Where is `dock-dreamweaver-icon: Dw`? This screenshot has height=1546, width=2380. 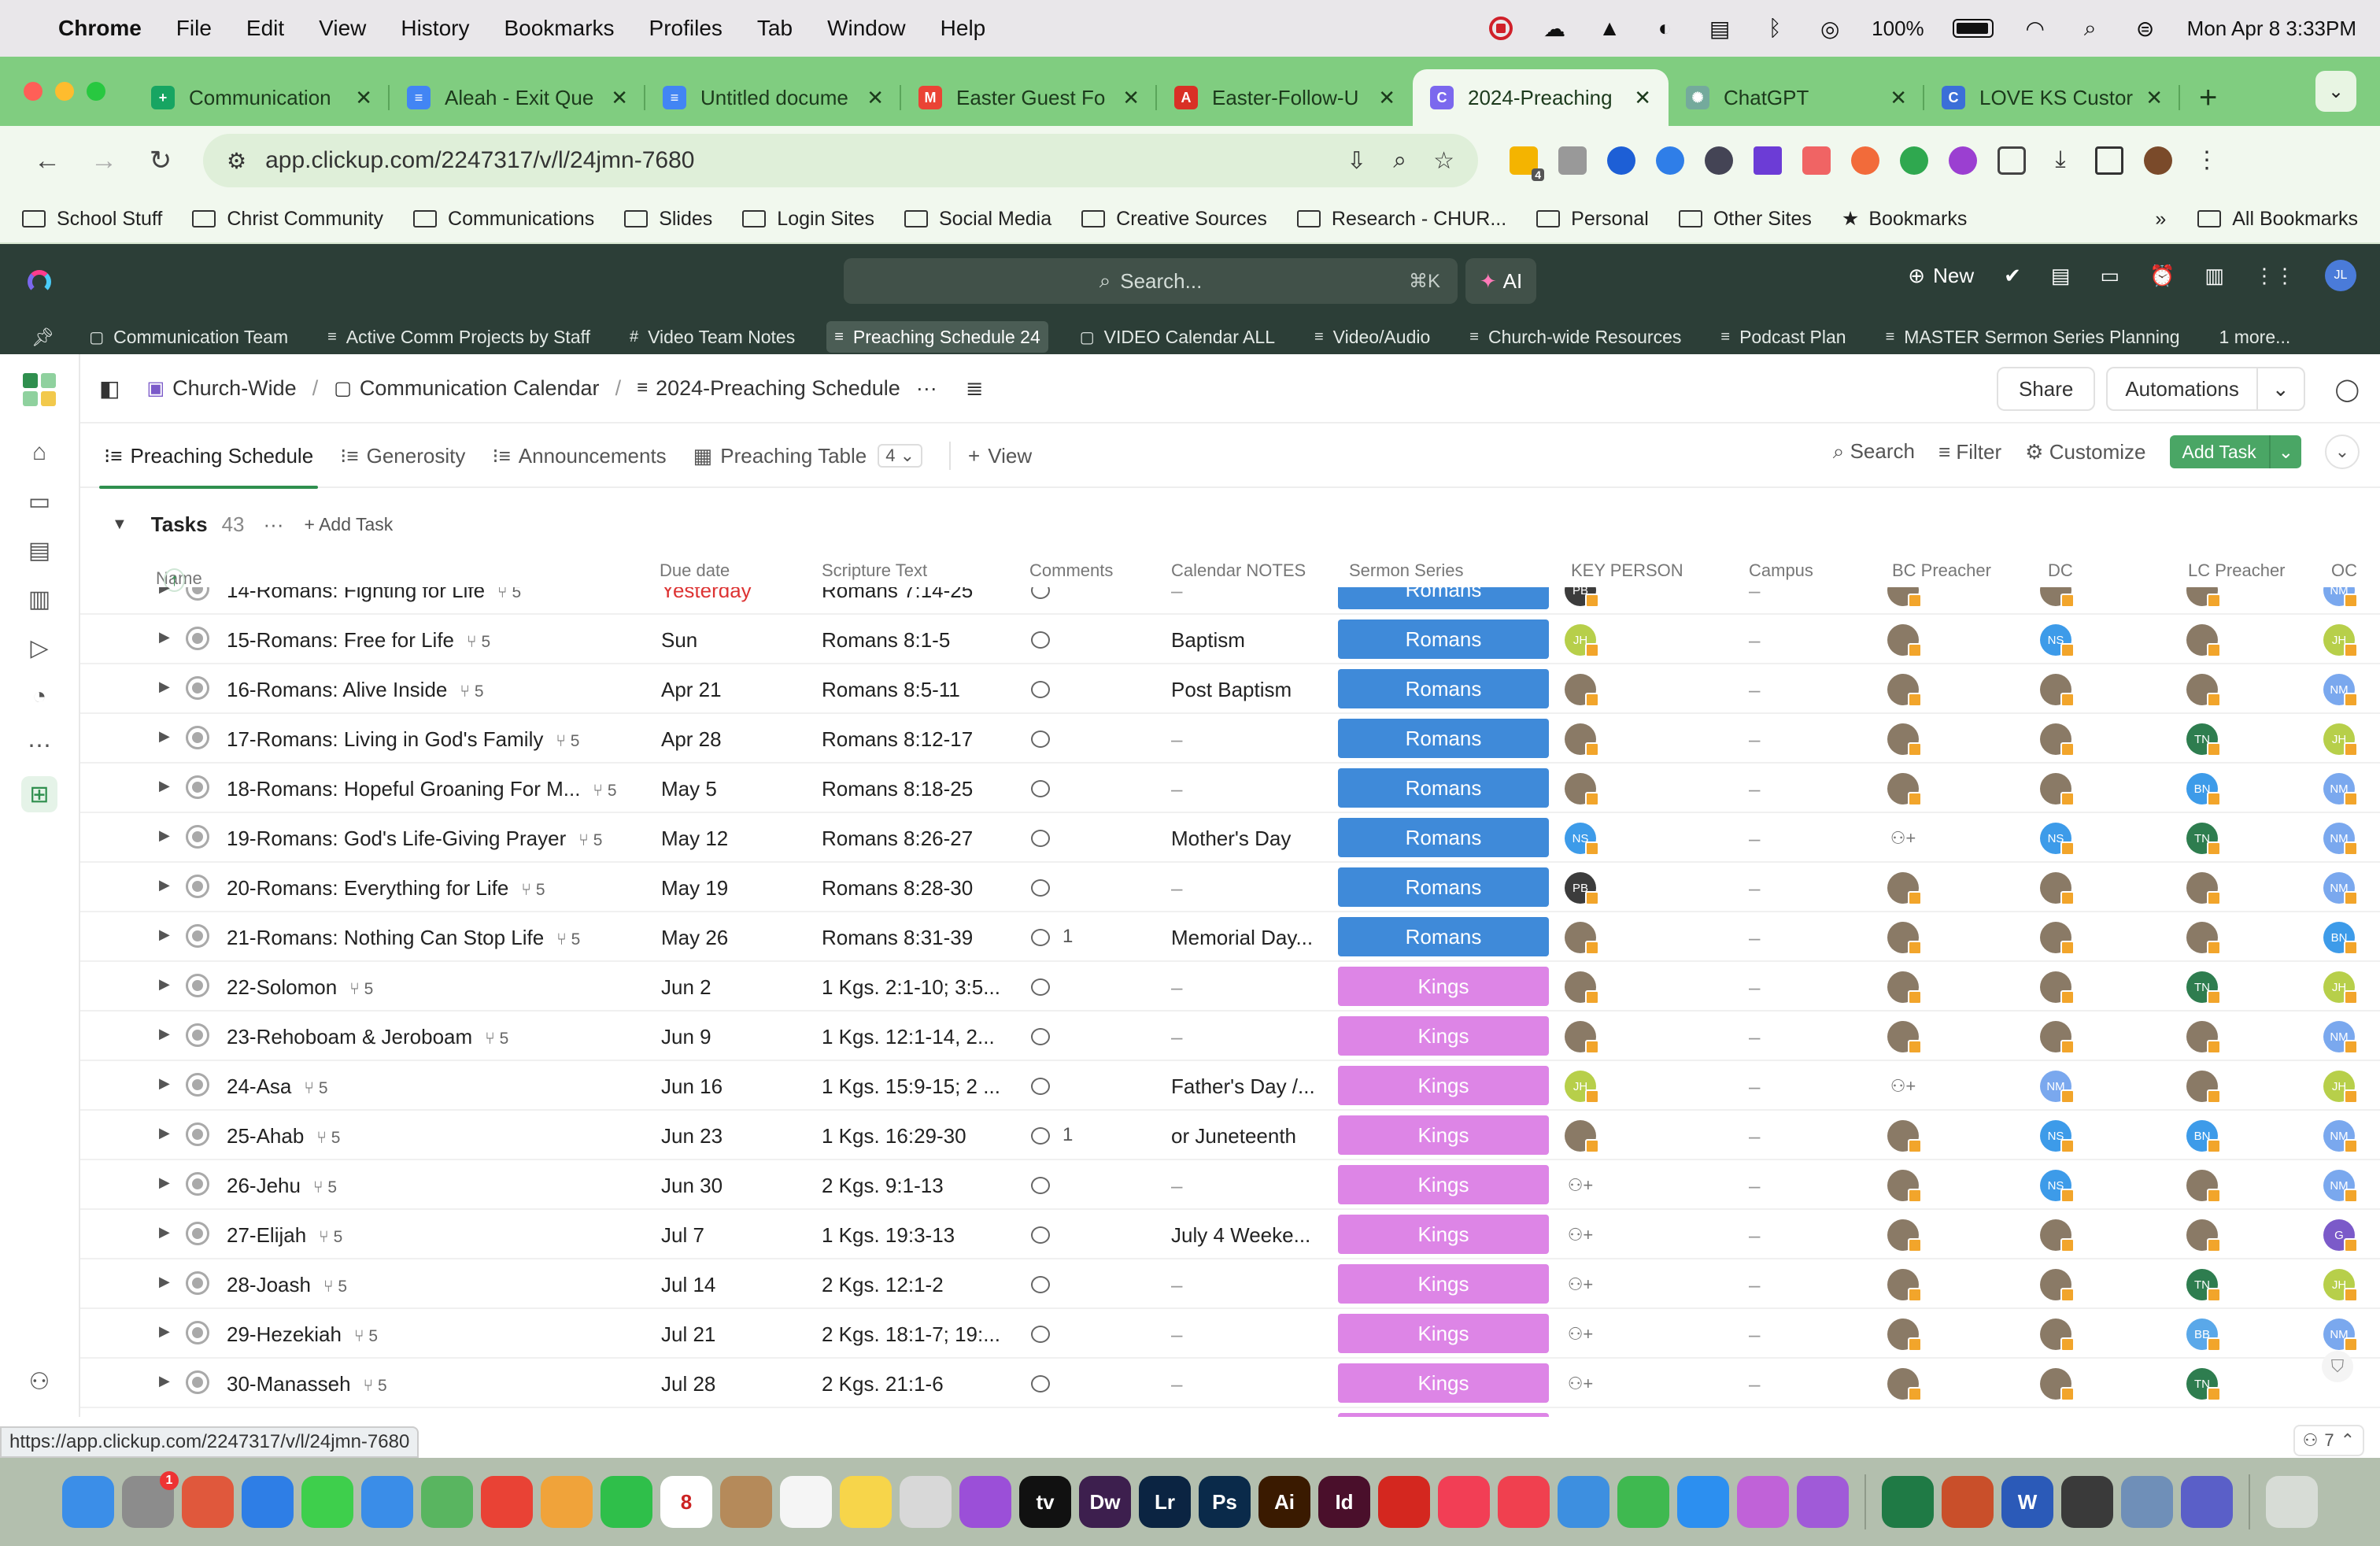
dock-dreamweaver-icon: Dw is located at coordinates (1105, 1502).